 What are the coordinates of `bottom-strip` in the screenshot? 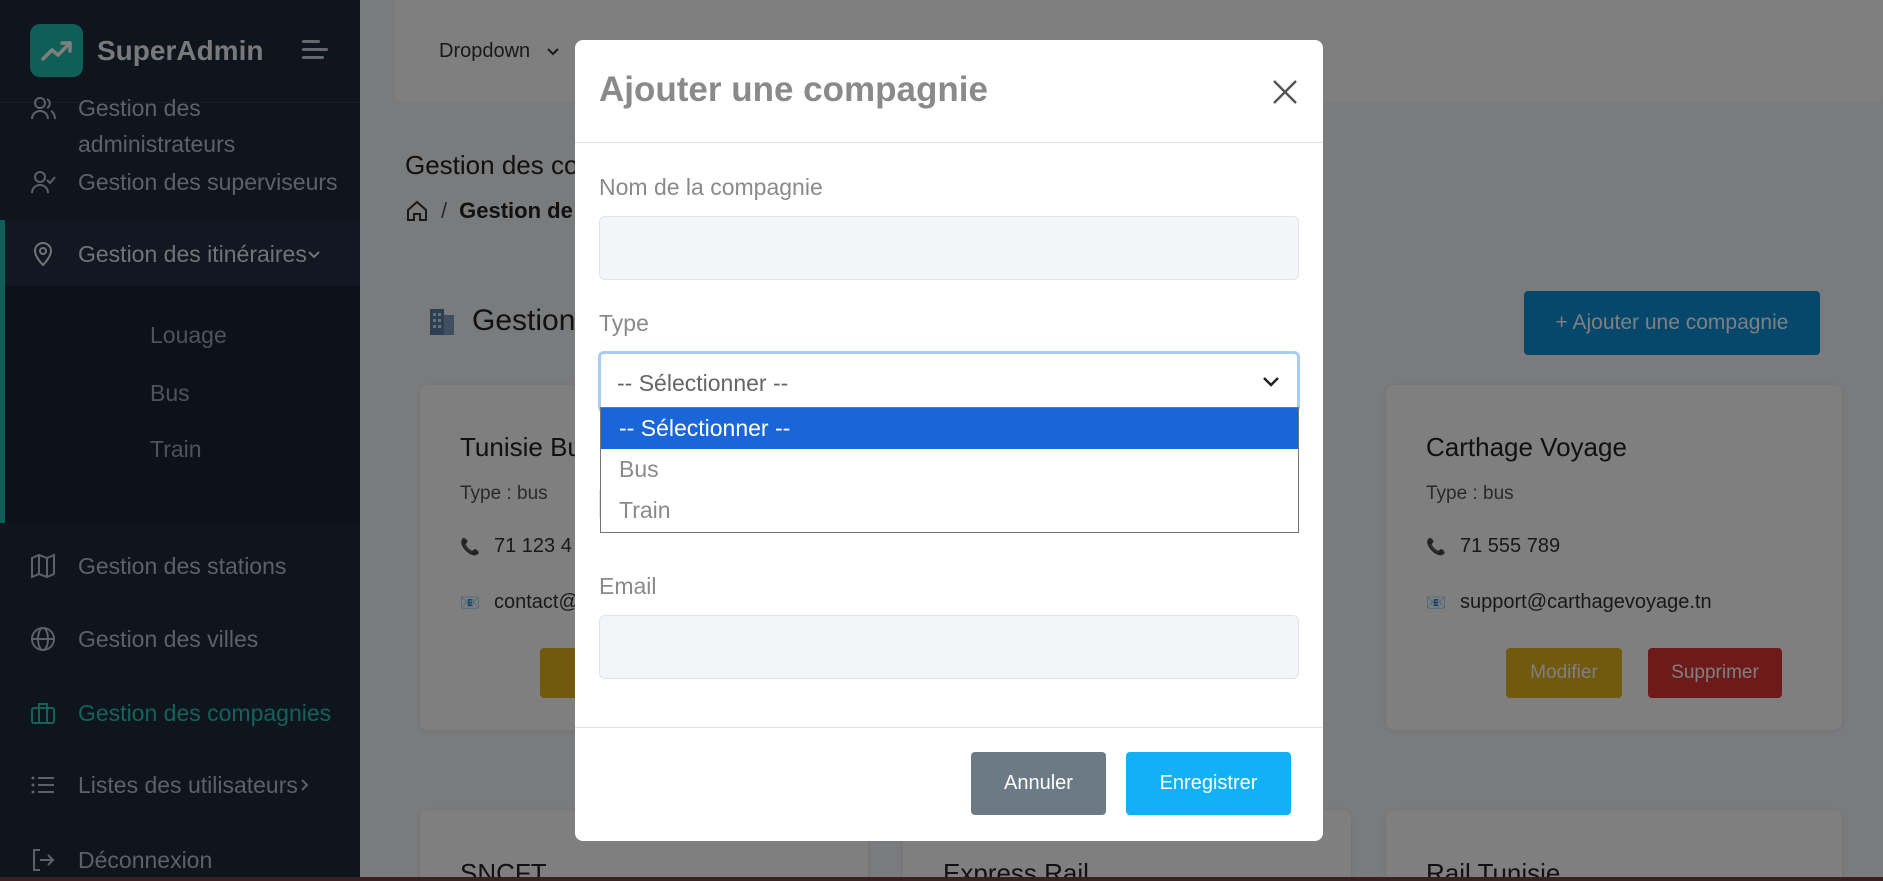 It's located at (941, 879).